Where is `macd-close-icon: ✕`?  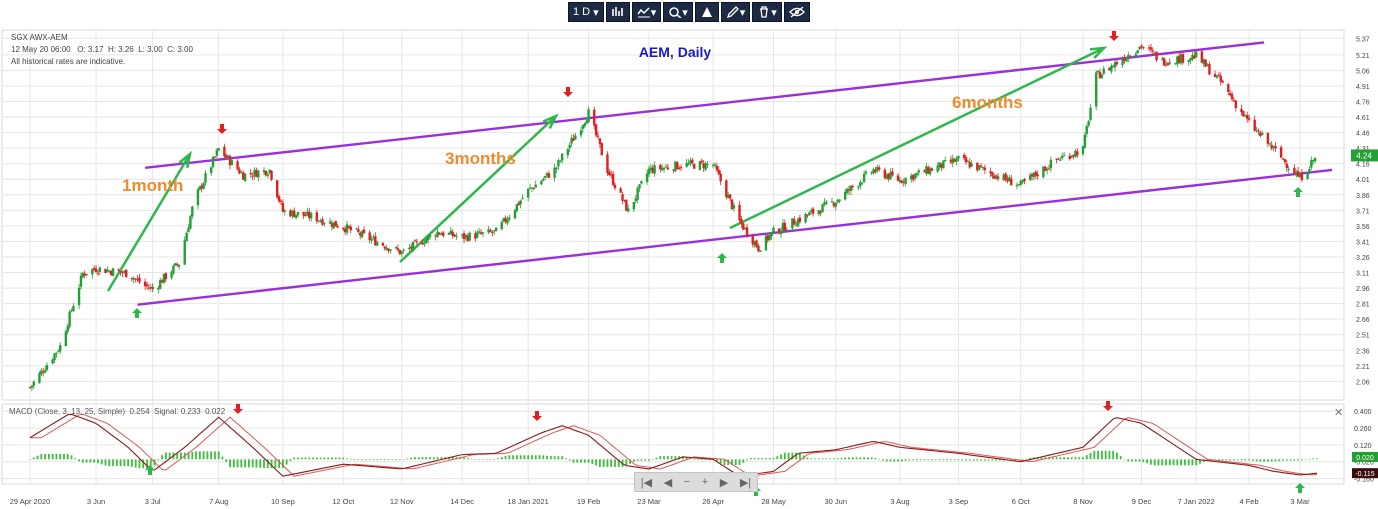 macd-close-icon: ✕ is located at coordinates (1338, 412).